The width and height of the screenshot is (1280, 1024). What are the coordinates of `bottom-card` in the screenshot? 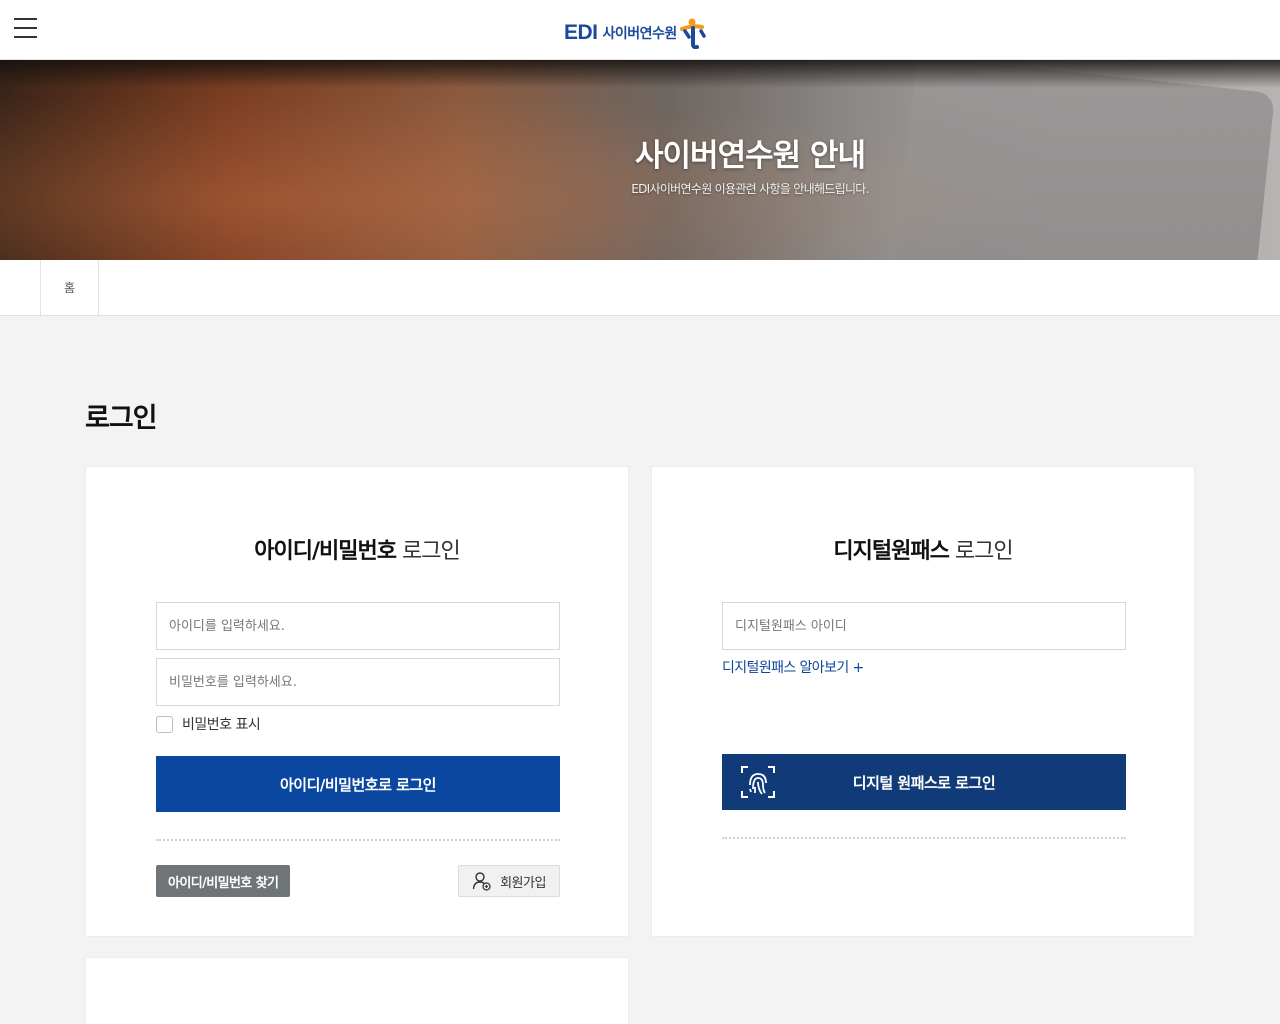 It's located at (357, 990).